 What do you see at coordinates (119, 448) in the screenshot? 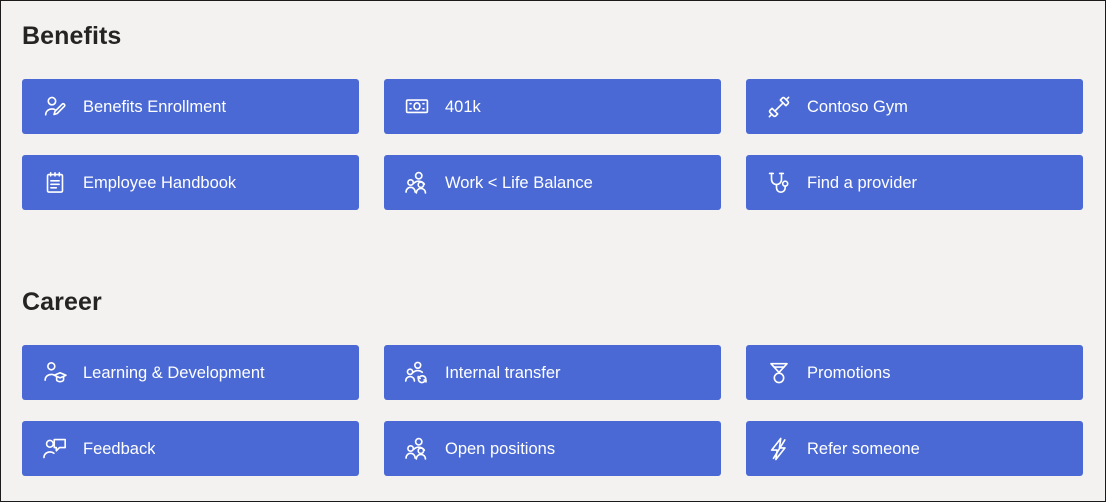
I see `tile-label: Feedback` at bounding box center [119, 448].